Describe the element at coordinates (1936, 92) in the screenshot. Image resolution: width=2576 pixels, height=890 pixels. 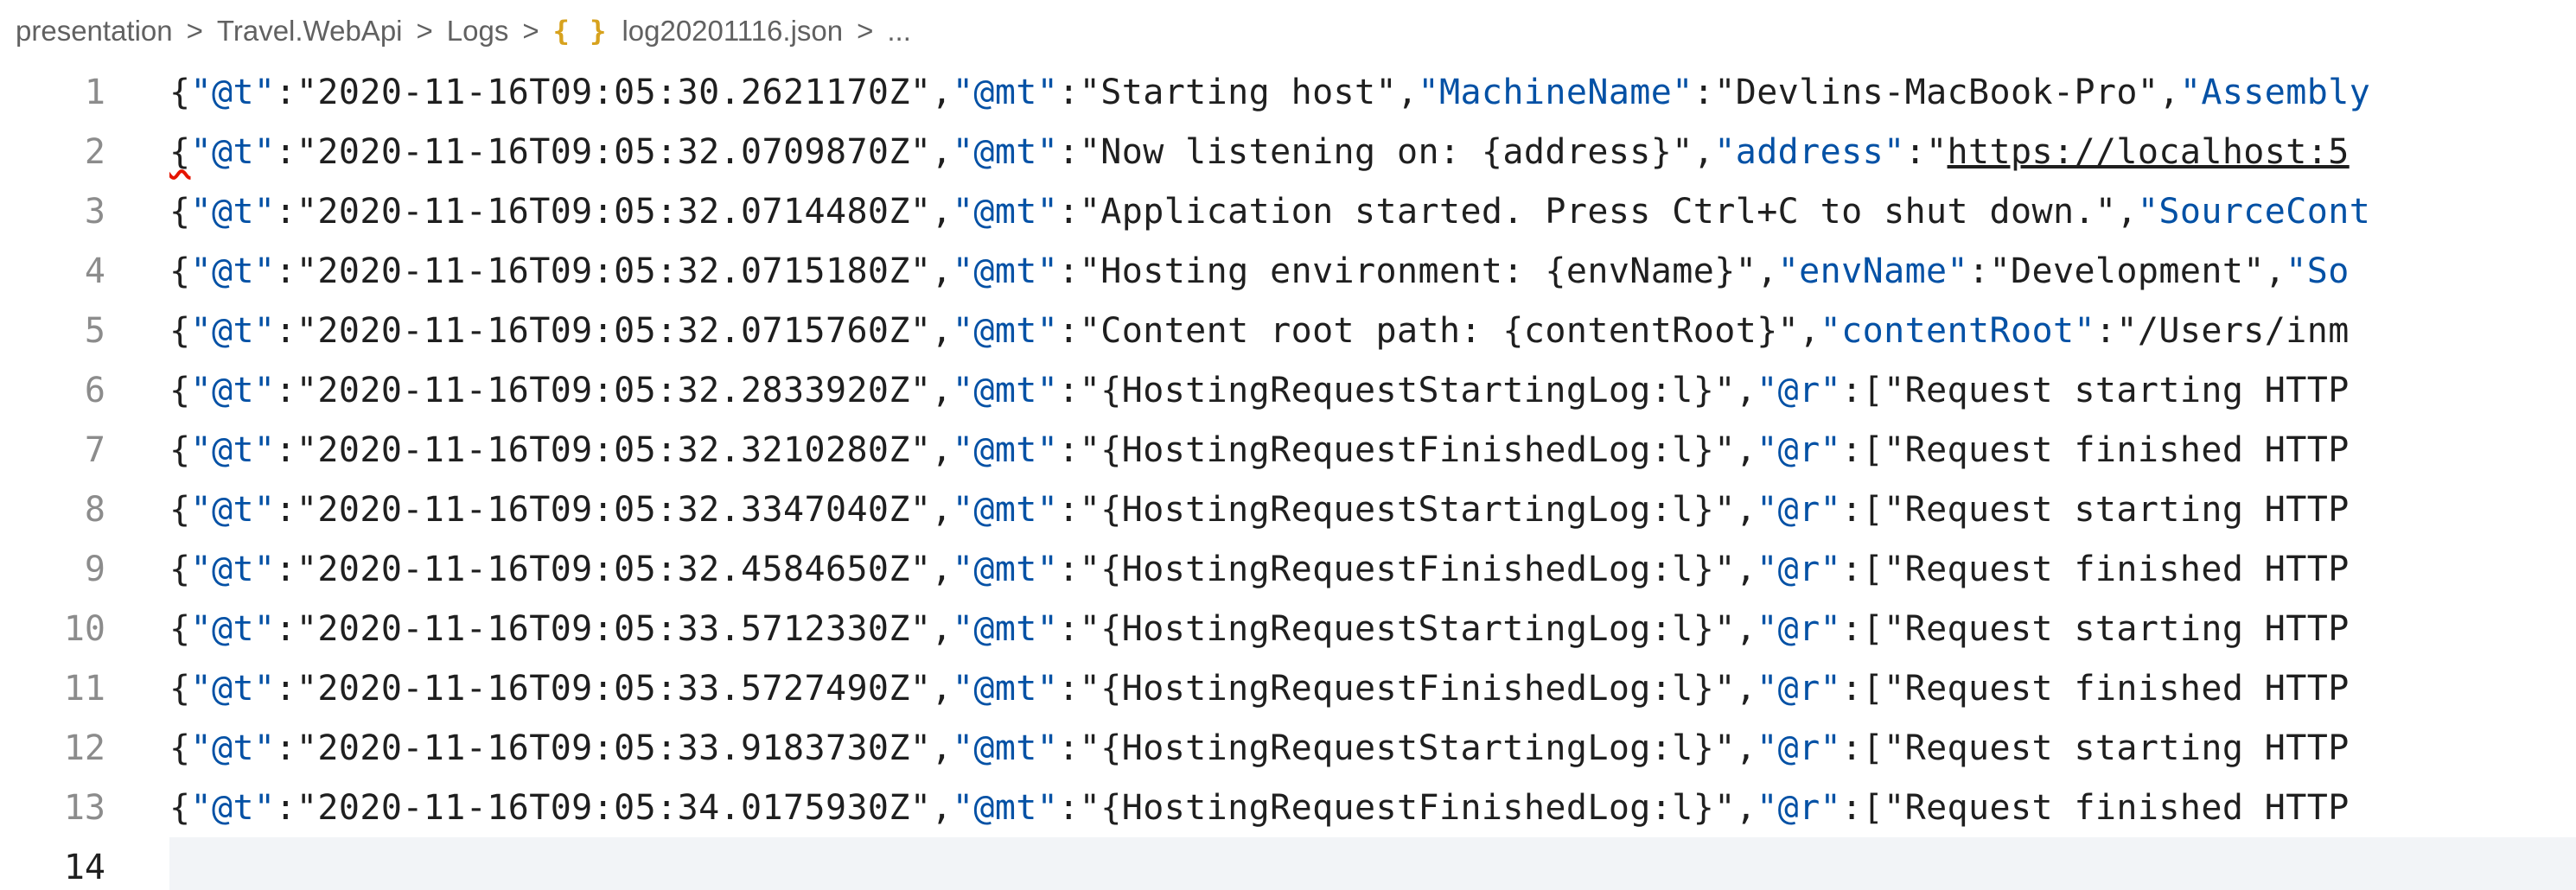
I see `json-value-token: "Devlins-MacBook-Pro"` at that location.